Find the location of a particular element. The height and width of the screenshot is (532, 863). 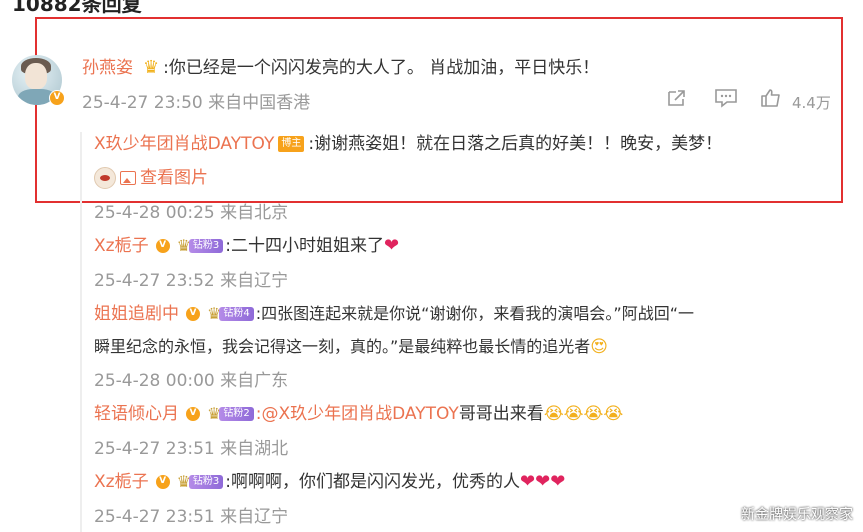

page-title: 10882条回复 is located at coordinates (77, 8).